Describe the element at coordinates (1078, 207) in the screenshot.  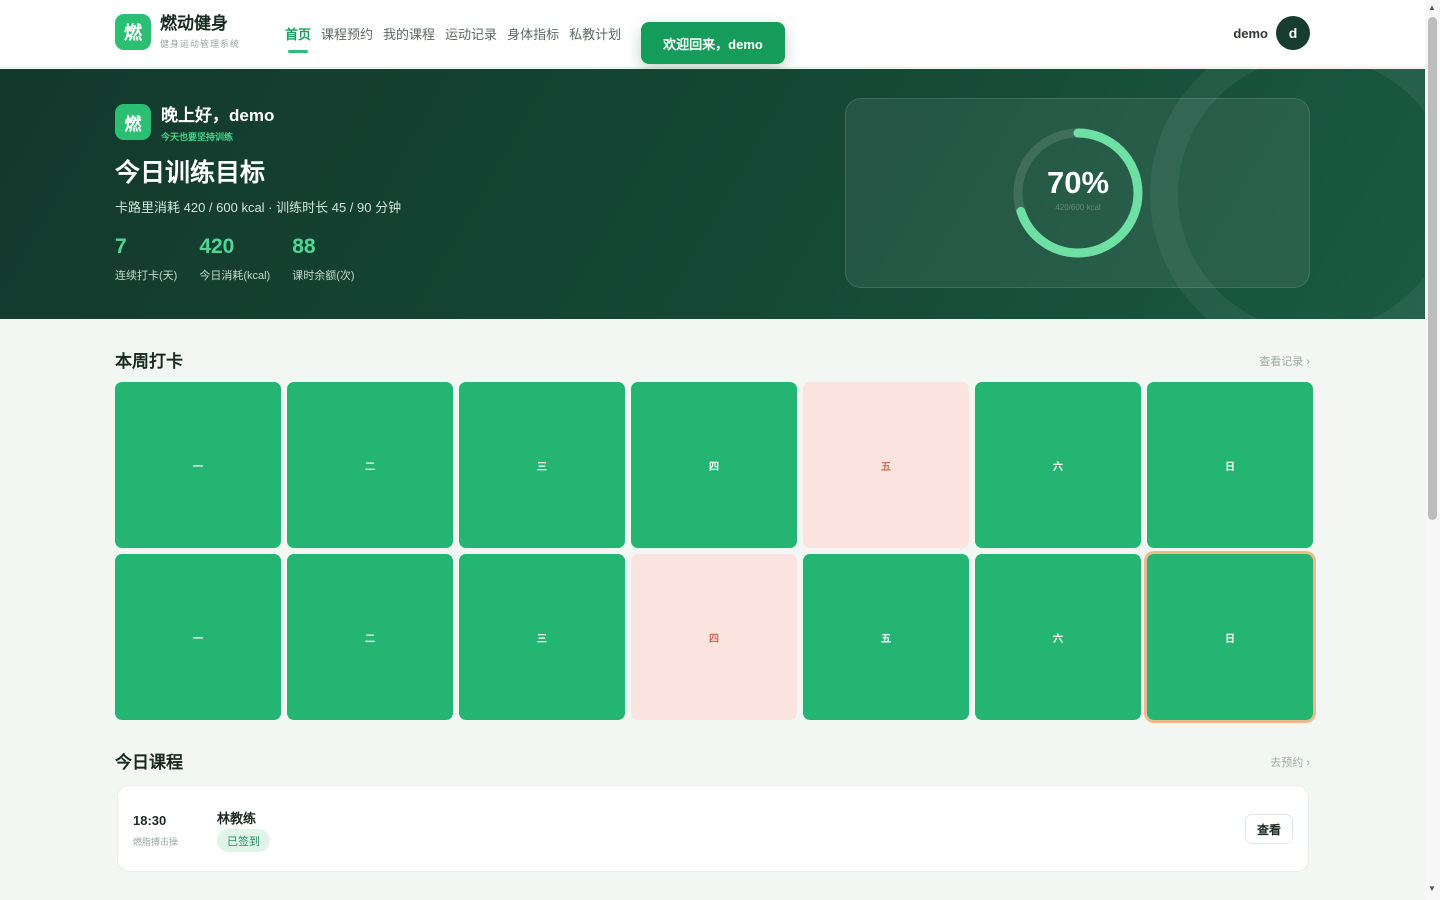
I see `progress-sub: 420/600 kcal` at that location.